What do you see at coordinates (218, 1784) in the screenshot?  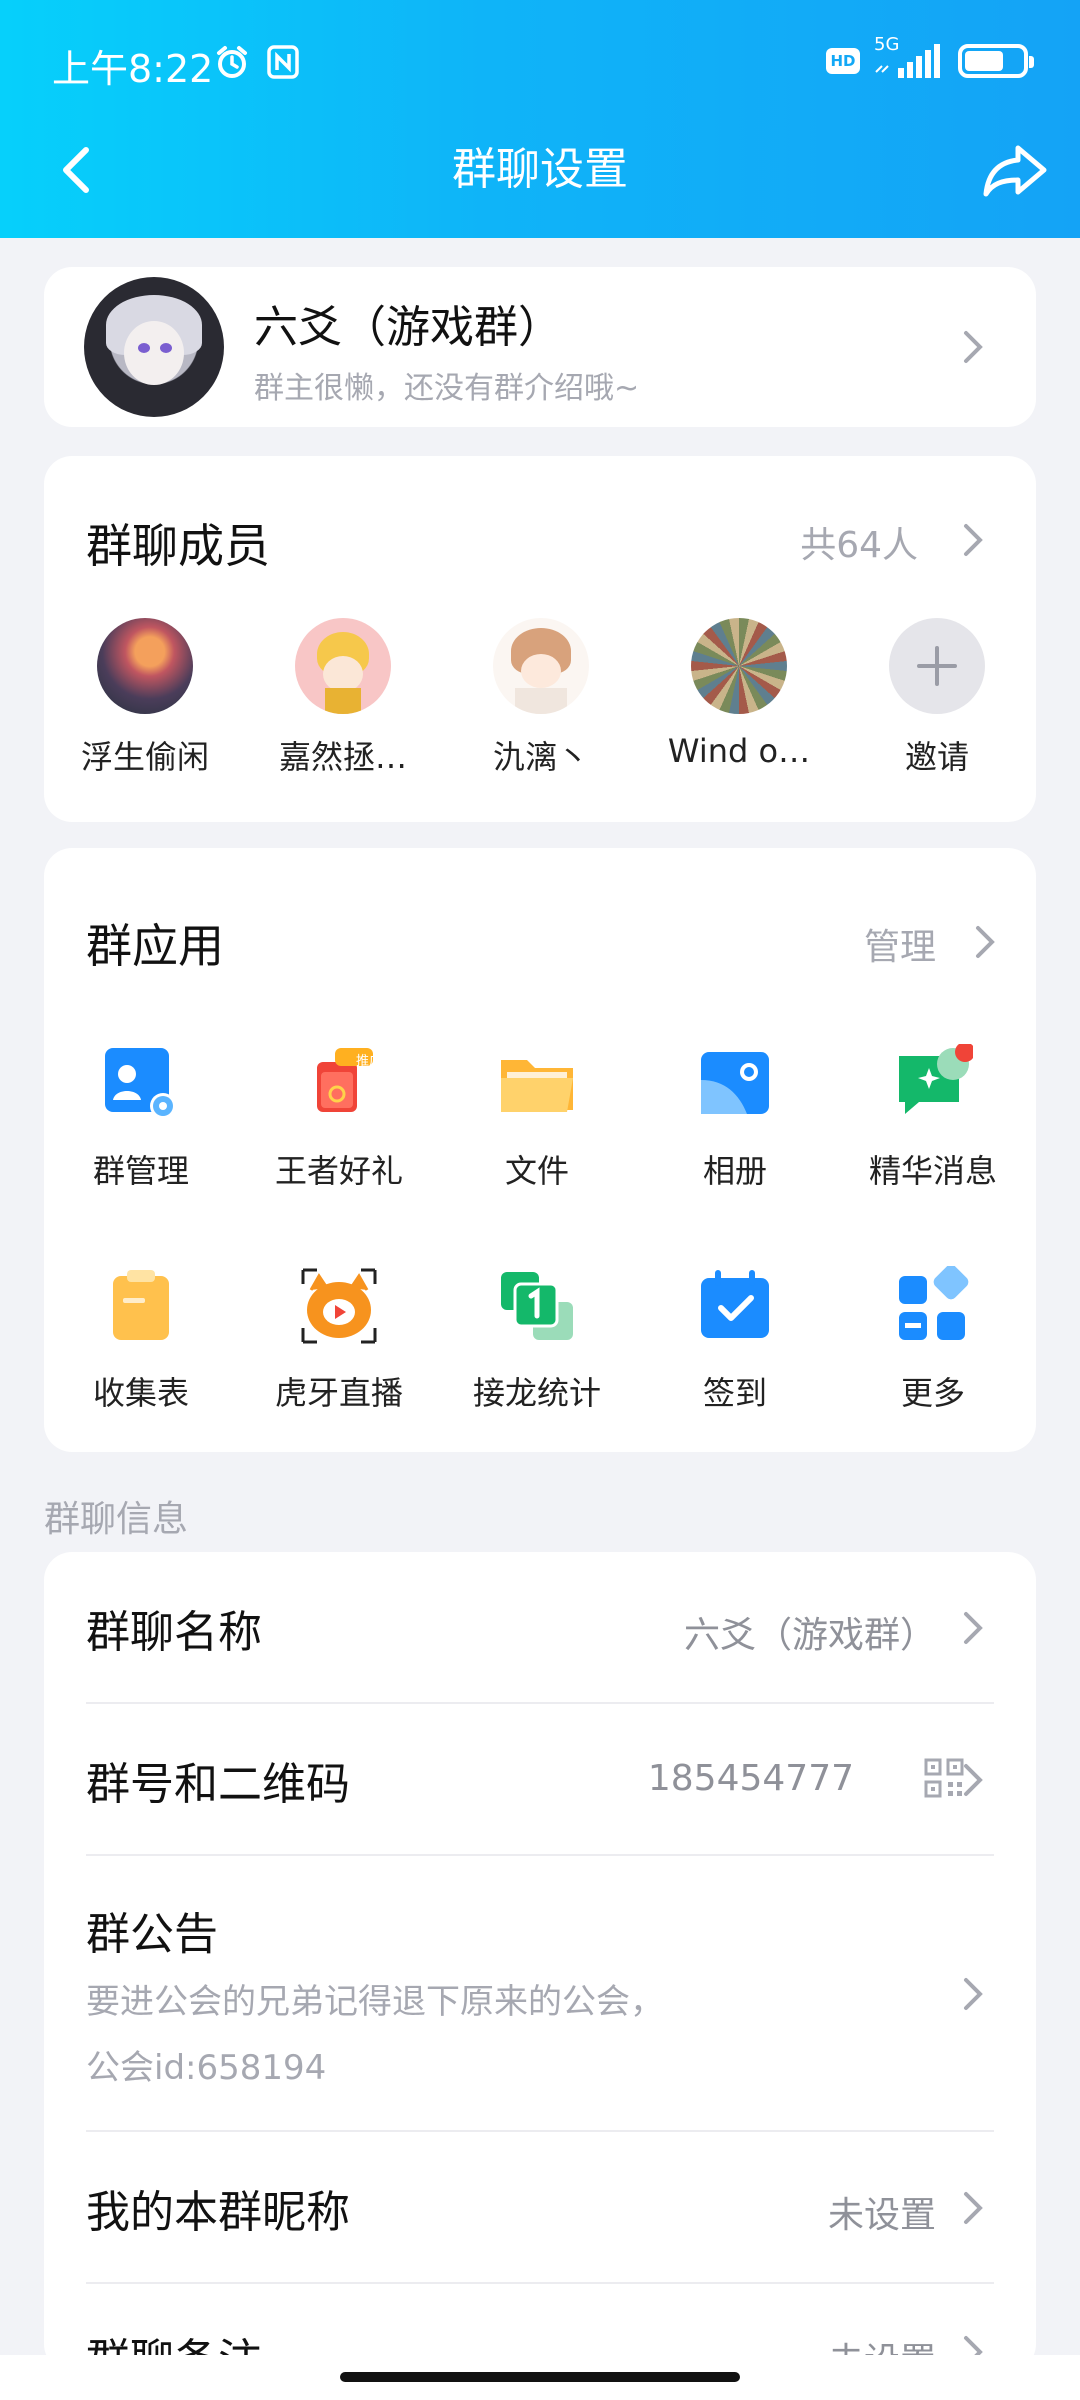 I see `row-label: 群号和二维码` at bounding box center [218, 1784].